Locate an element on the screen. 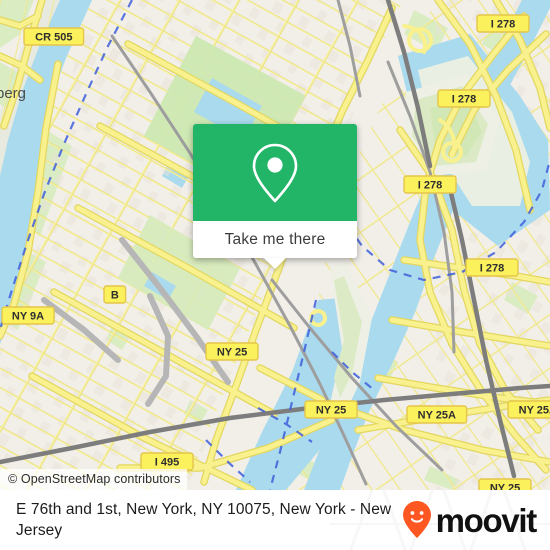 This screenshot has height=550, width=550. popup-card-action: Take me there is located at coordinates (275, 245).